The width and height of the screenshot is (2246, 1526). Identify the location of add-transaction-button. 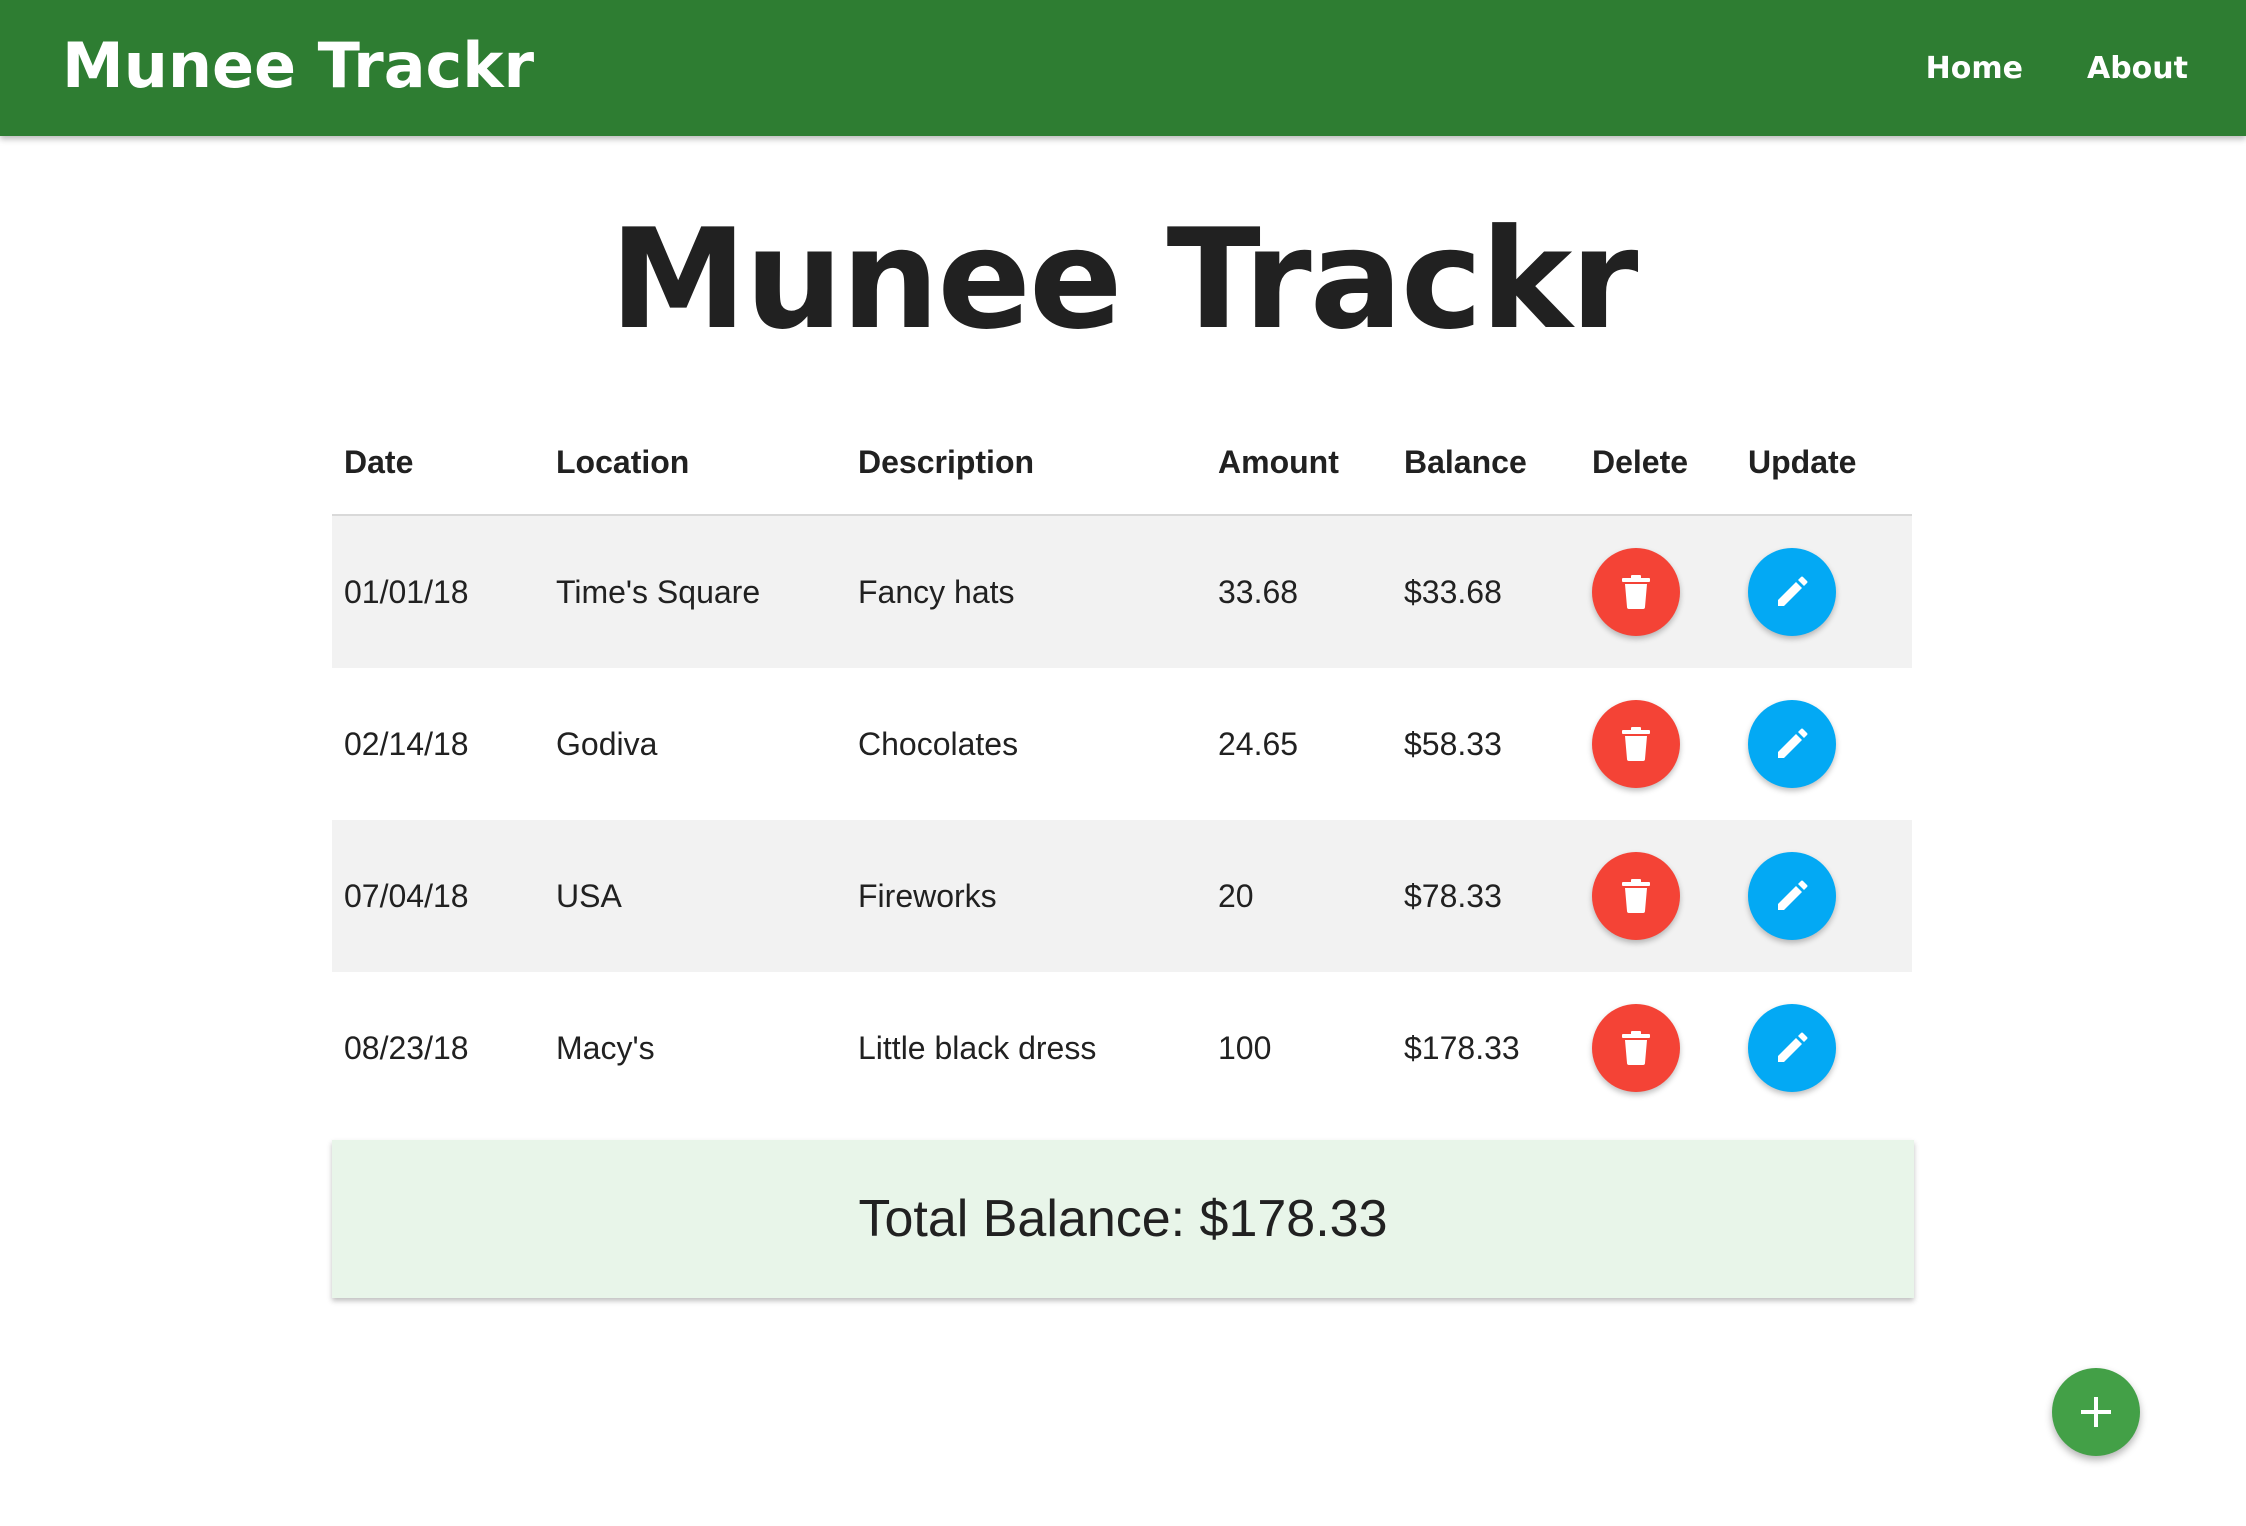
(2096, 1412).